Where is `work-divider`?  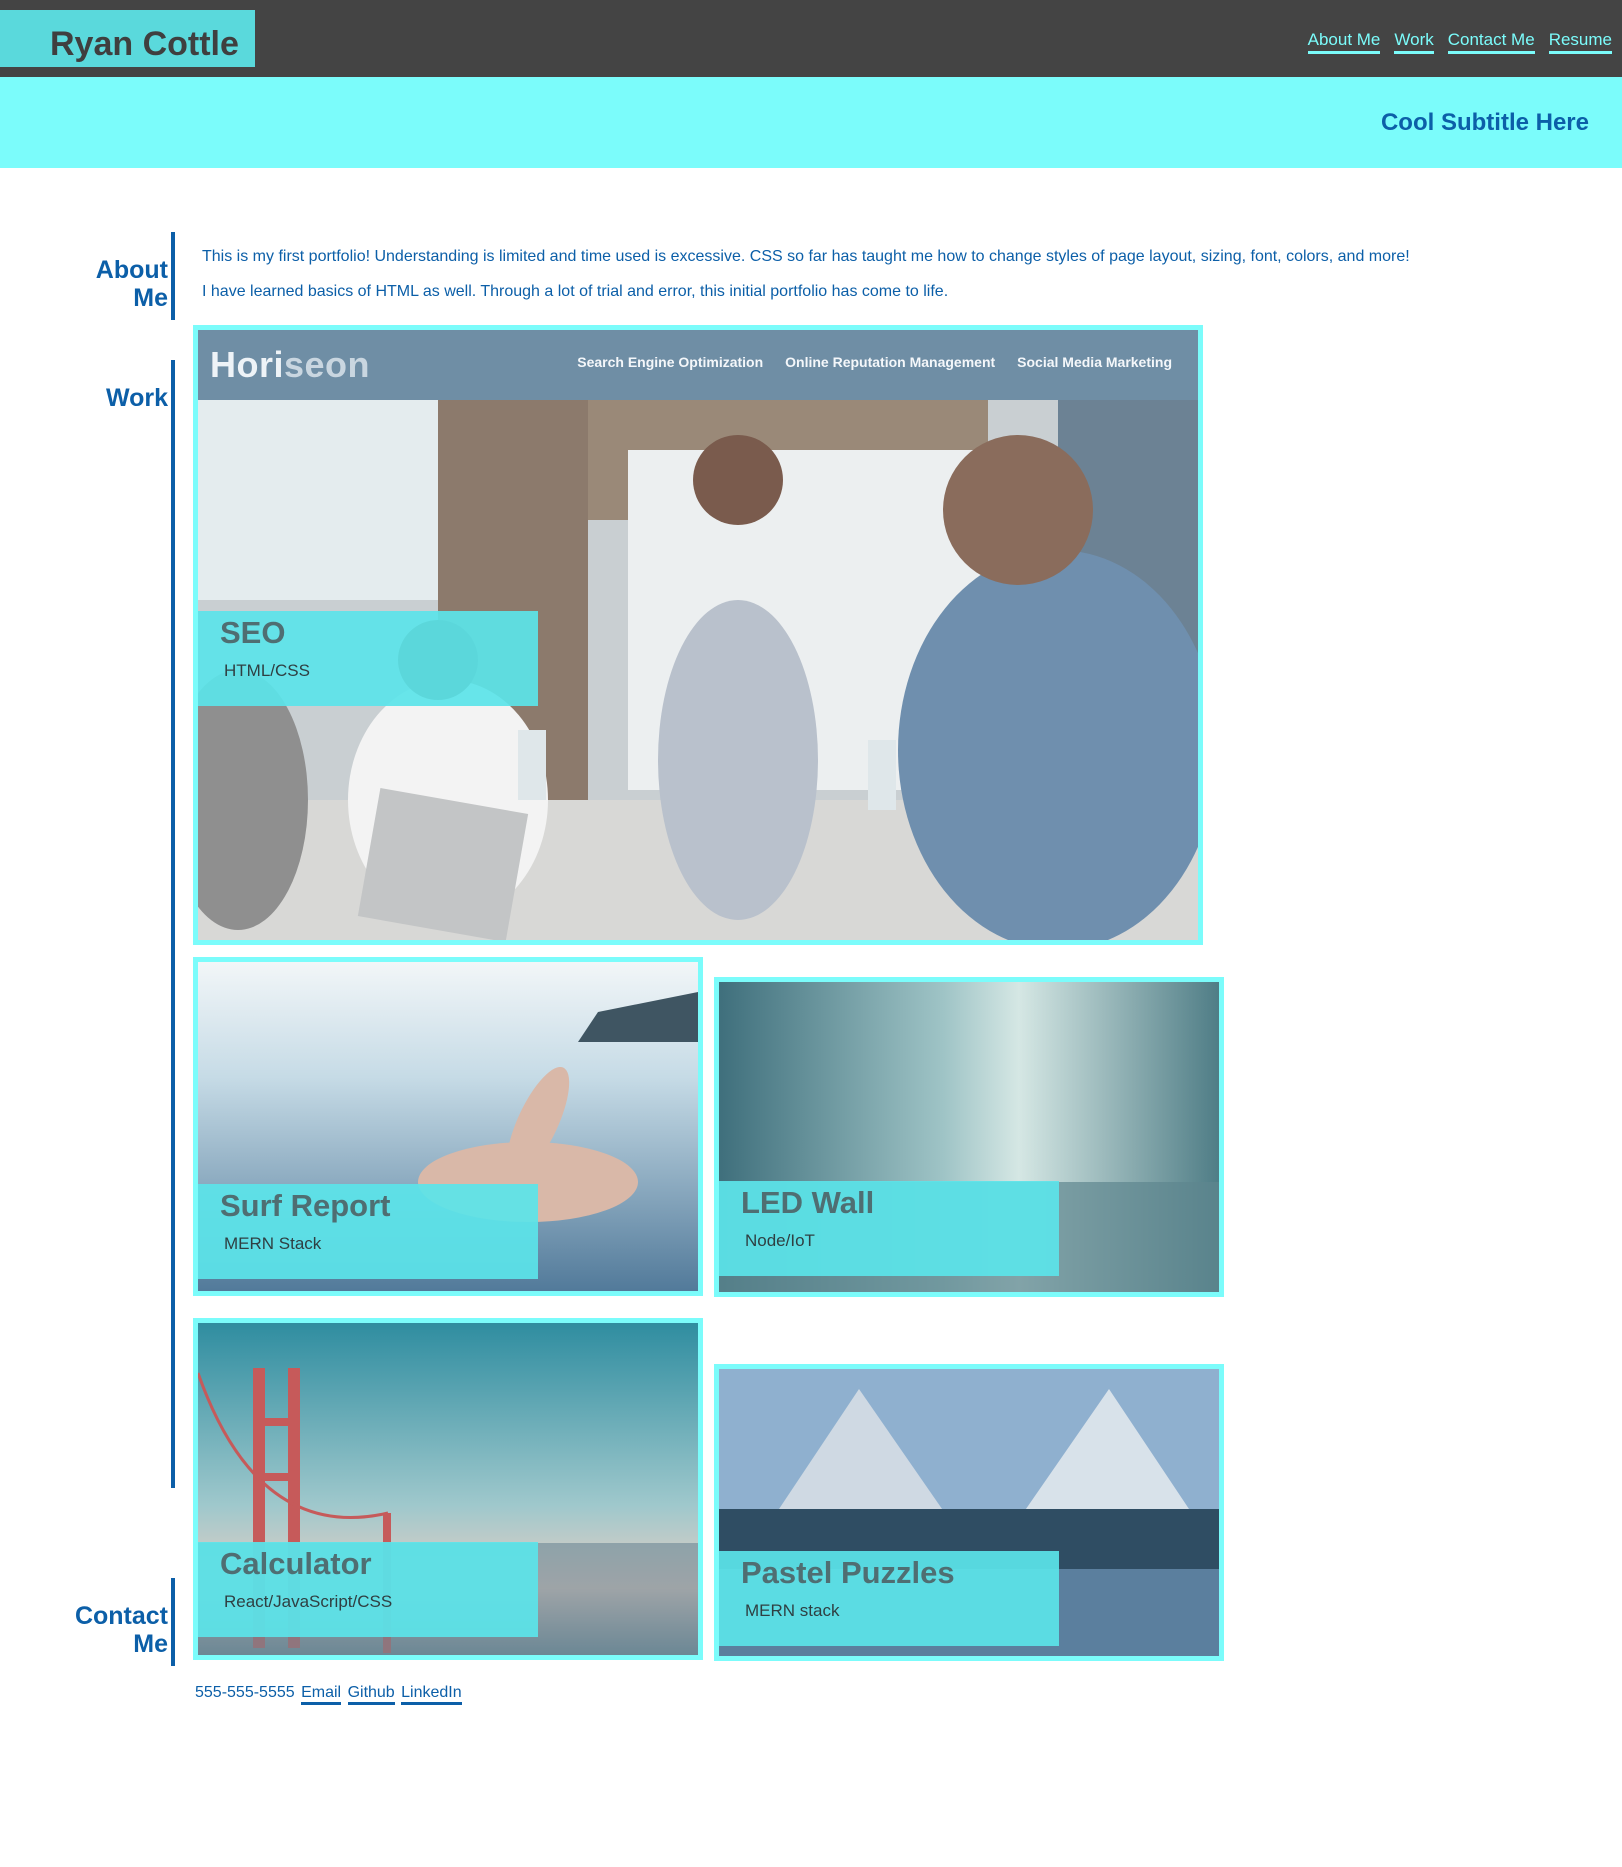
work-divider is located at coordinates (173, 924).